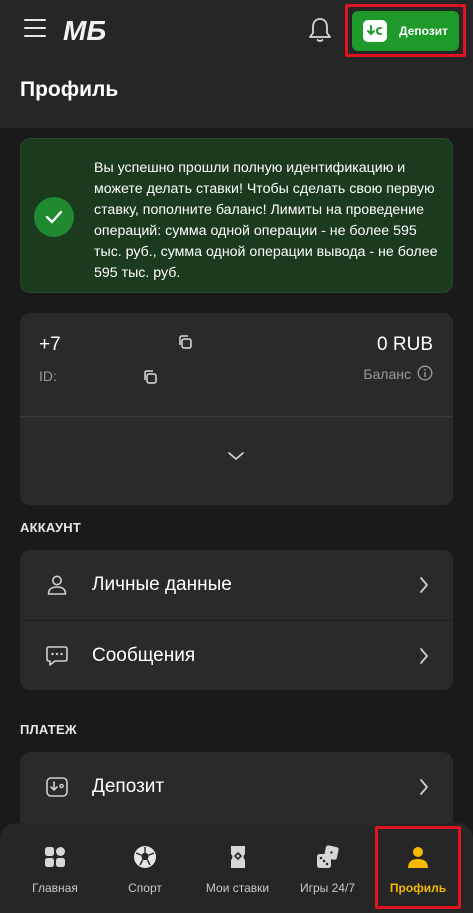 Image resolution: width=473 pixels, height=913 pixels. I want to click on menu-item-label: Сообщения, so click(144, 655).